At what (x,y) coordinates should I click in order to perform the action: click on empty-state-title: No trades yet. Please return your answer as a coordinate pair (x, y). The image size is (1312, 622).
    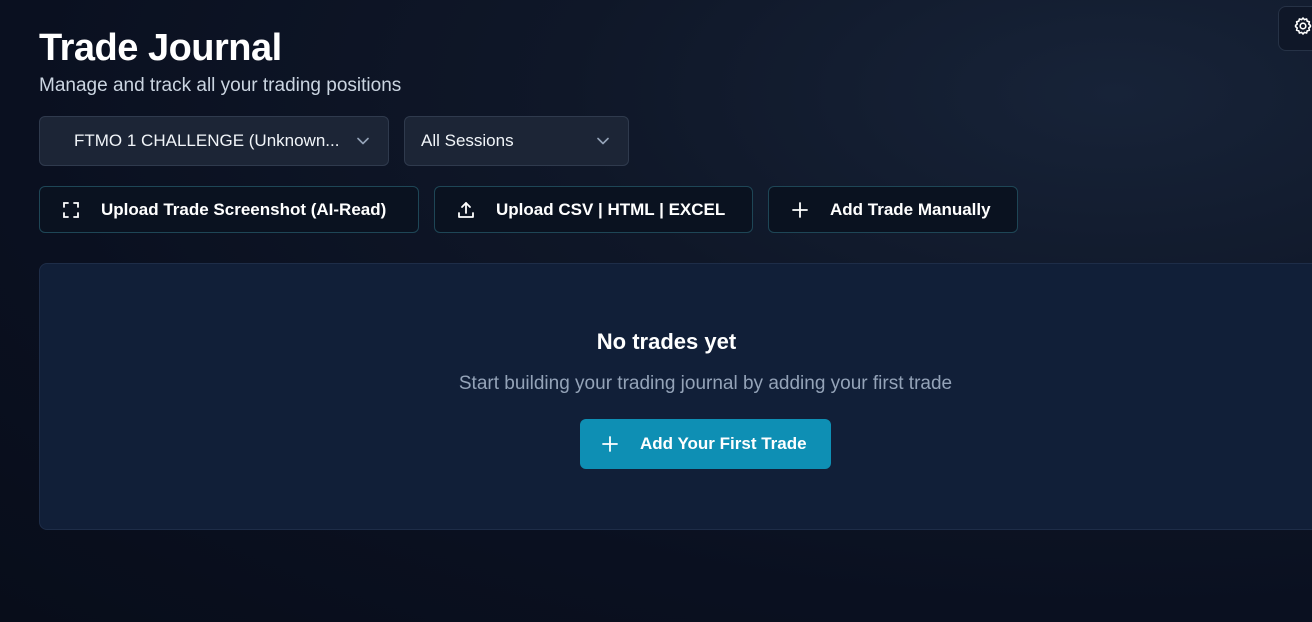
    Looking at the image, I should click on (666, 341).